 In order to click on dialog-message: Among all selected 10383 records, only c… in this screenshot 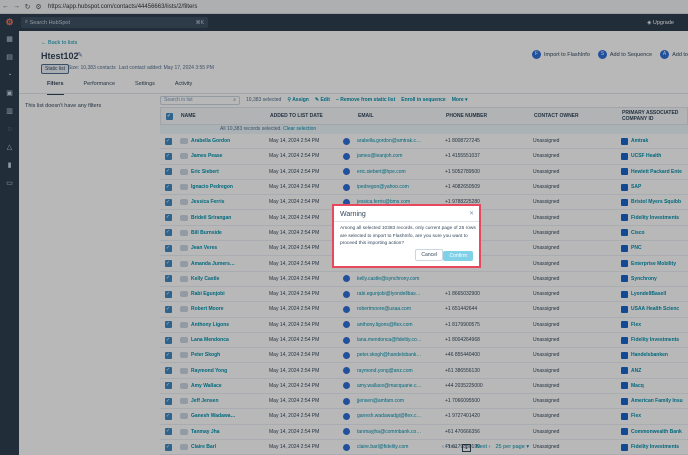, I will do `click(408, 236)`.